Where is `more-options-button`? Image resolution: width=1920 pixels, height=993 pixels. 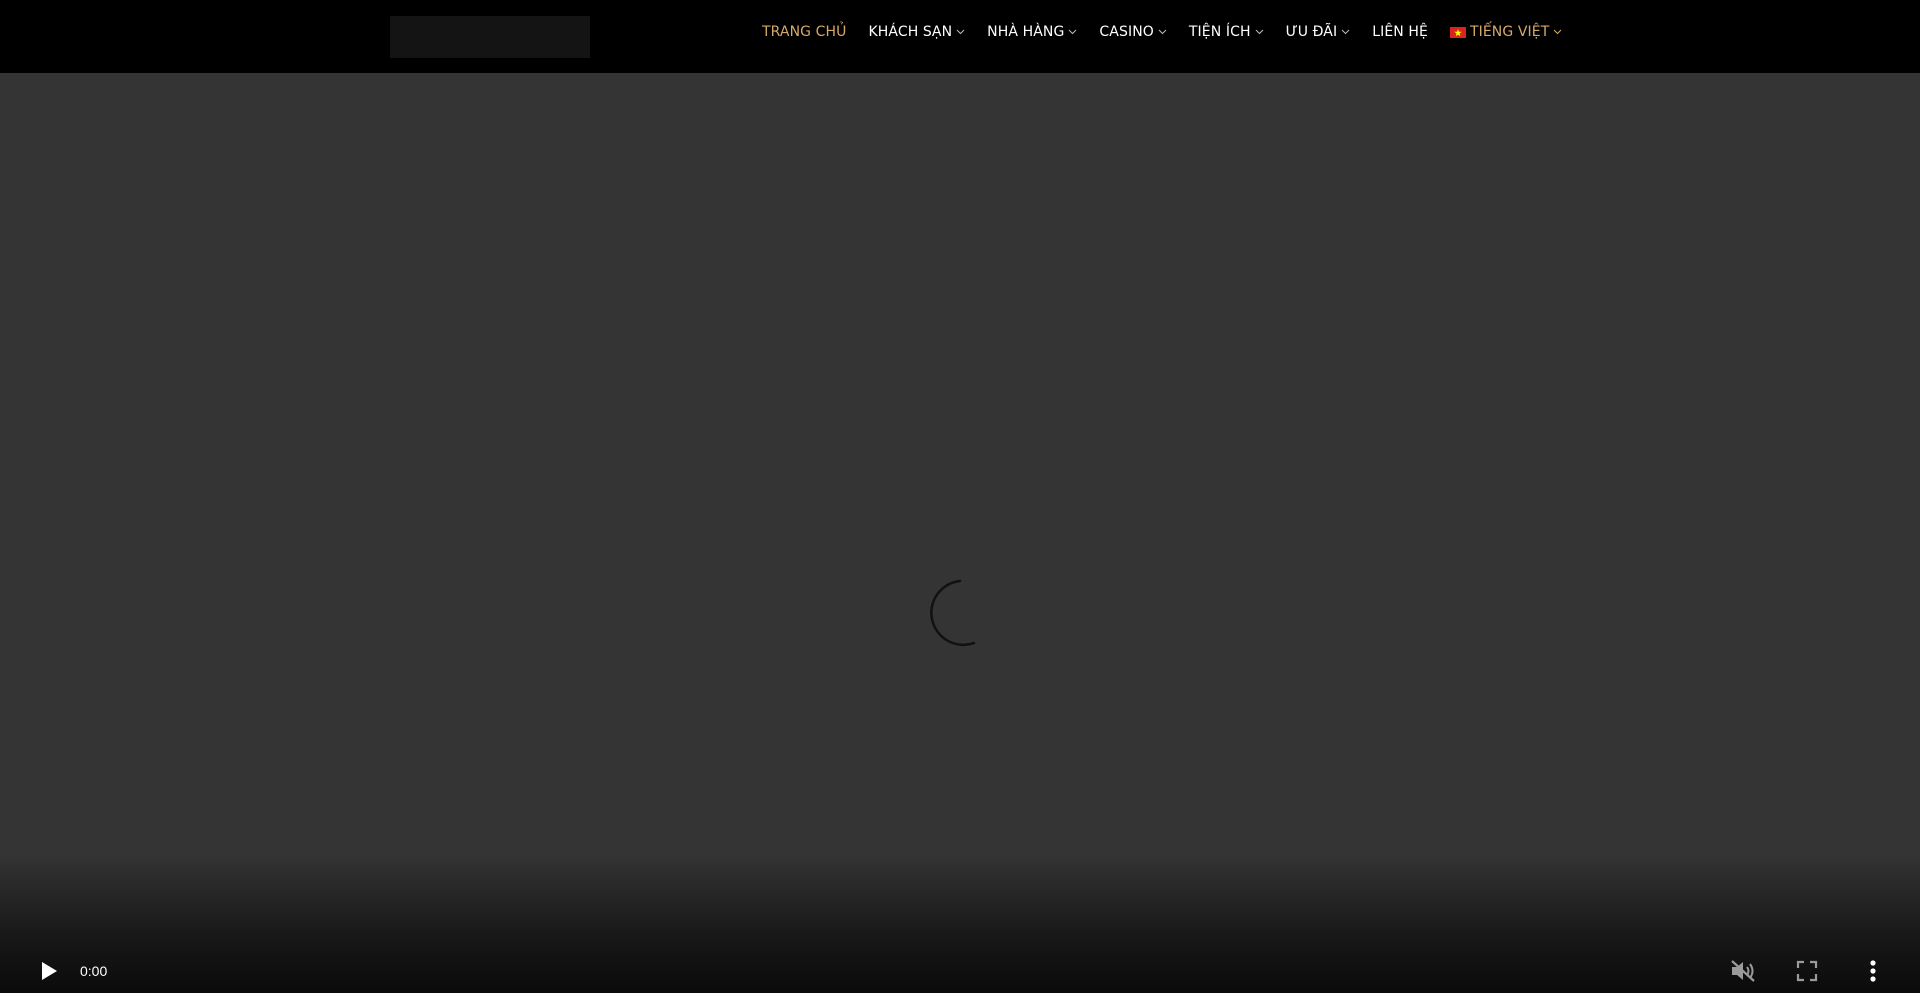 more-options-button is located at coordinates (1873, 971).